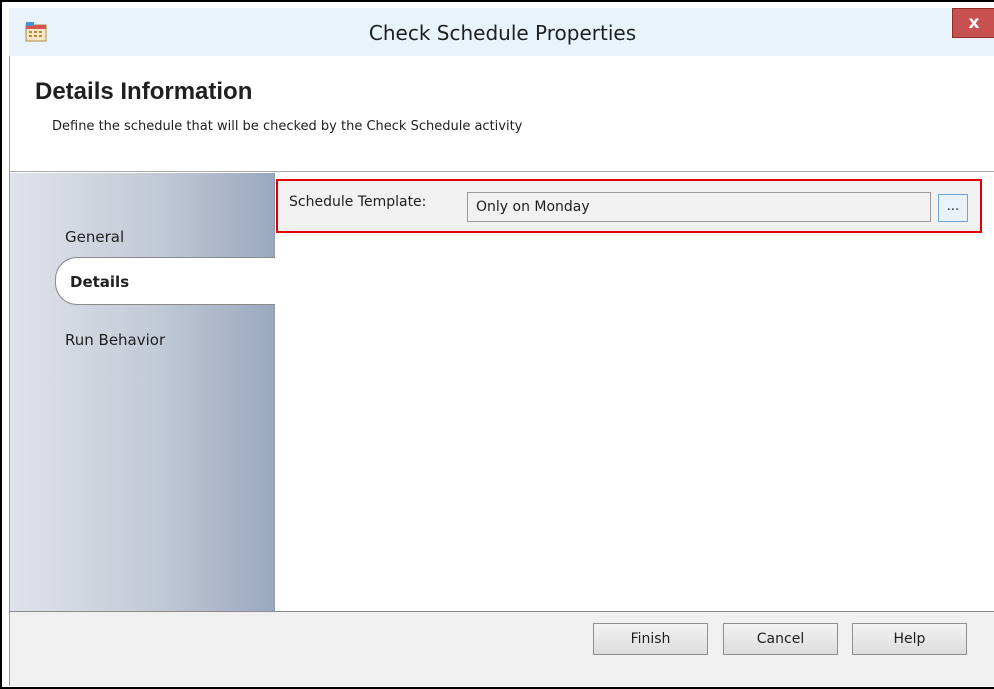 Image resolution: width=994 pixels, height=689 pixels. I want to click on schedule-template-field, so click(699, 207).